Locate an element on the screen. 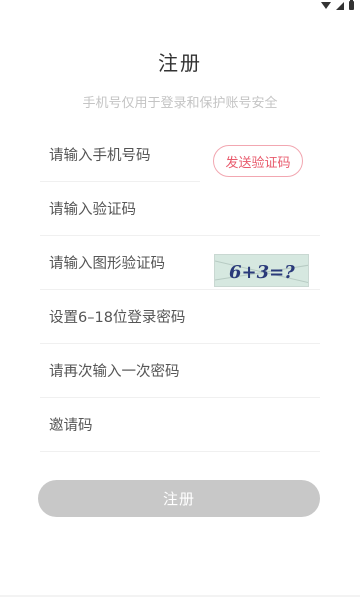 This screenshot has height=600, width=360. invite-code-field: 邀请码 is located at coordinates (180, 424).